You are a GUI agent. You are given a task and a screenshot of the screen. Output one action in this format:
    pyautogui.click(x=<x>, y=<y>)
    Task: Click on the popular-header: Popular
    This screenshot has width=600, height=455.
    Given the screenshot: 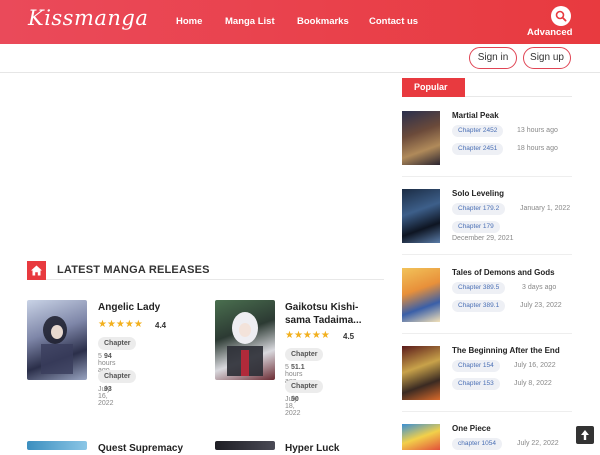 What is the action you would take?
    pyautogui.click(x=487, y=87)
    